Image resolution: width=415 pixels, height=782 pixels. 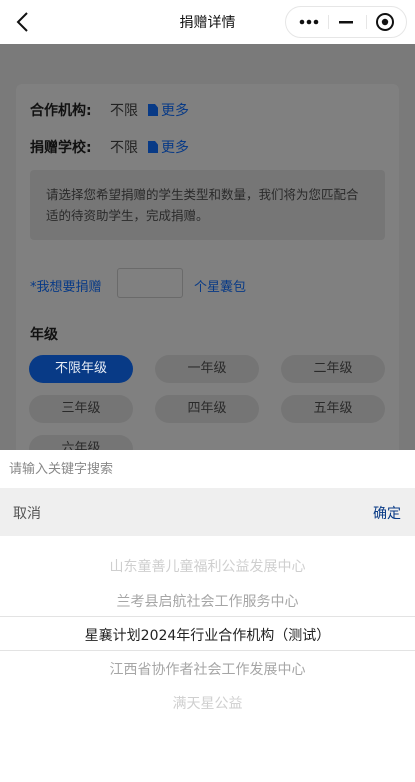 What do you see at coordinates (81, 409) in the screenshot?
I see `grade-chip-3: 三年级` at bounding box center [81, 409].